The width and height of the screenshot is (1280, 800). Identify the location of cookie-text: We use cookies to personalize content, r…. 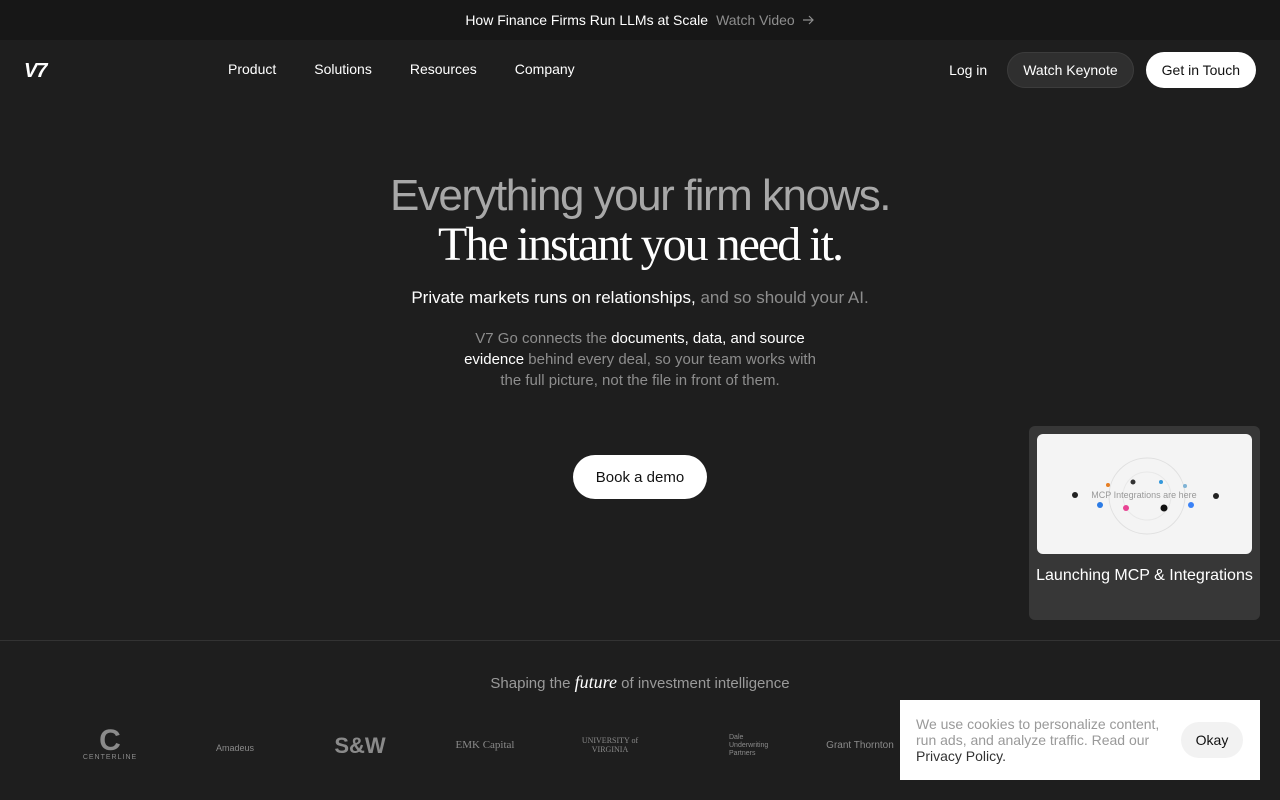
(1041, 740).